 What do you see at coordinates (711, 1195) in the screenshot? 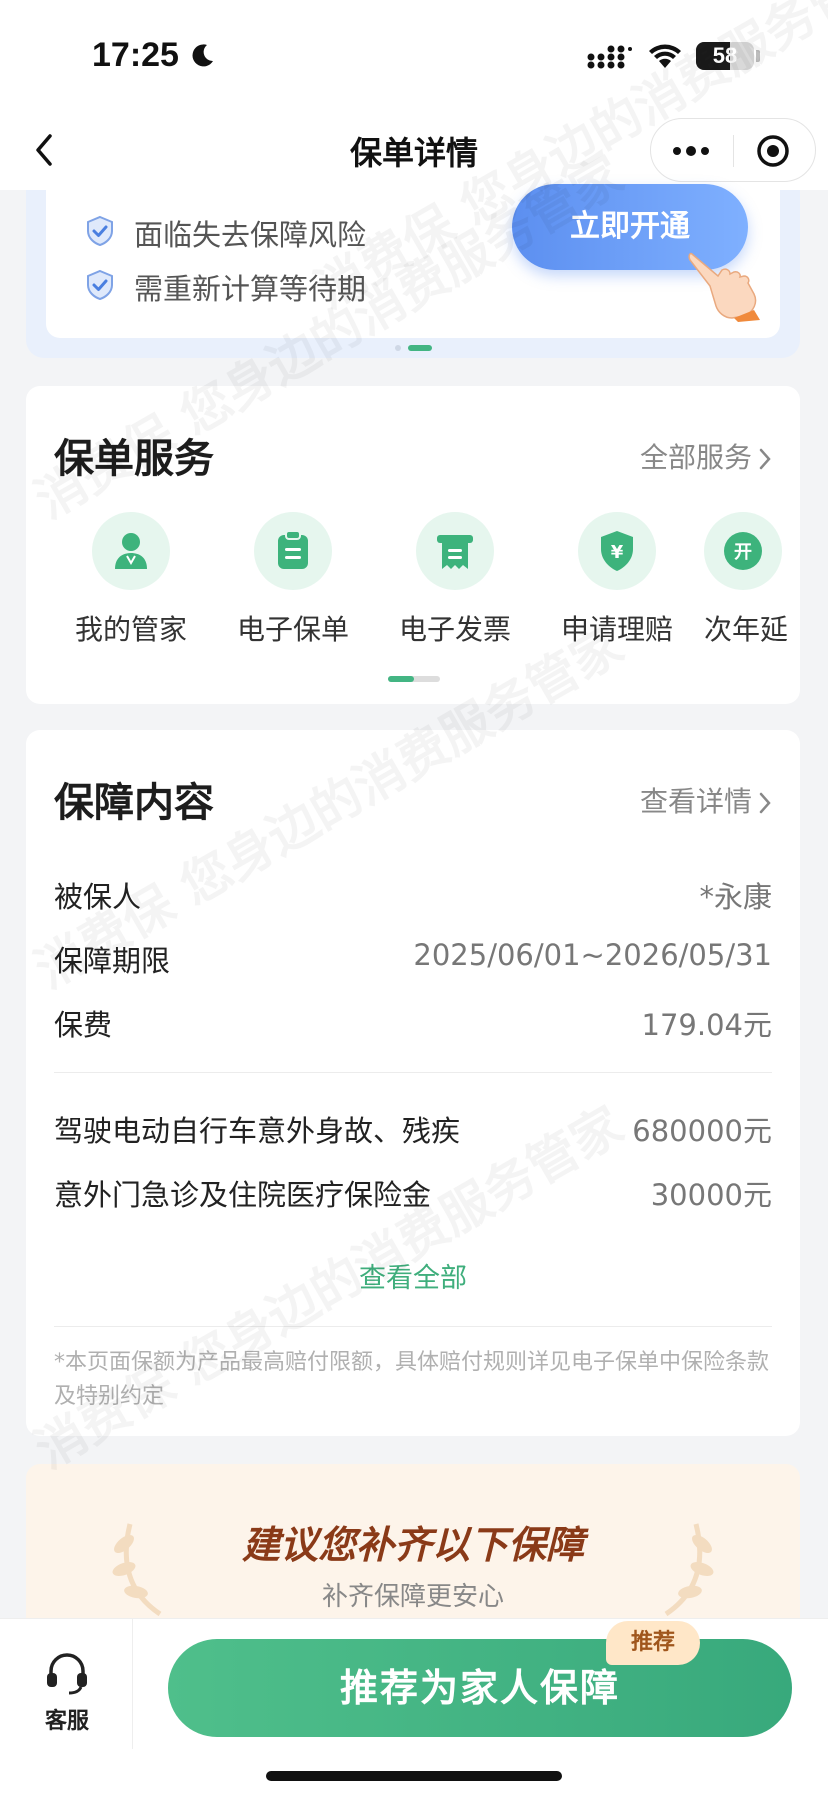
I see `benefit-amount: 30000元` at bounding box center [711, 1195].